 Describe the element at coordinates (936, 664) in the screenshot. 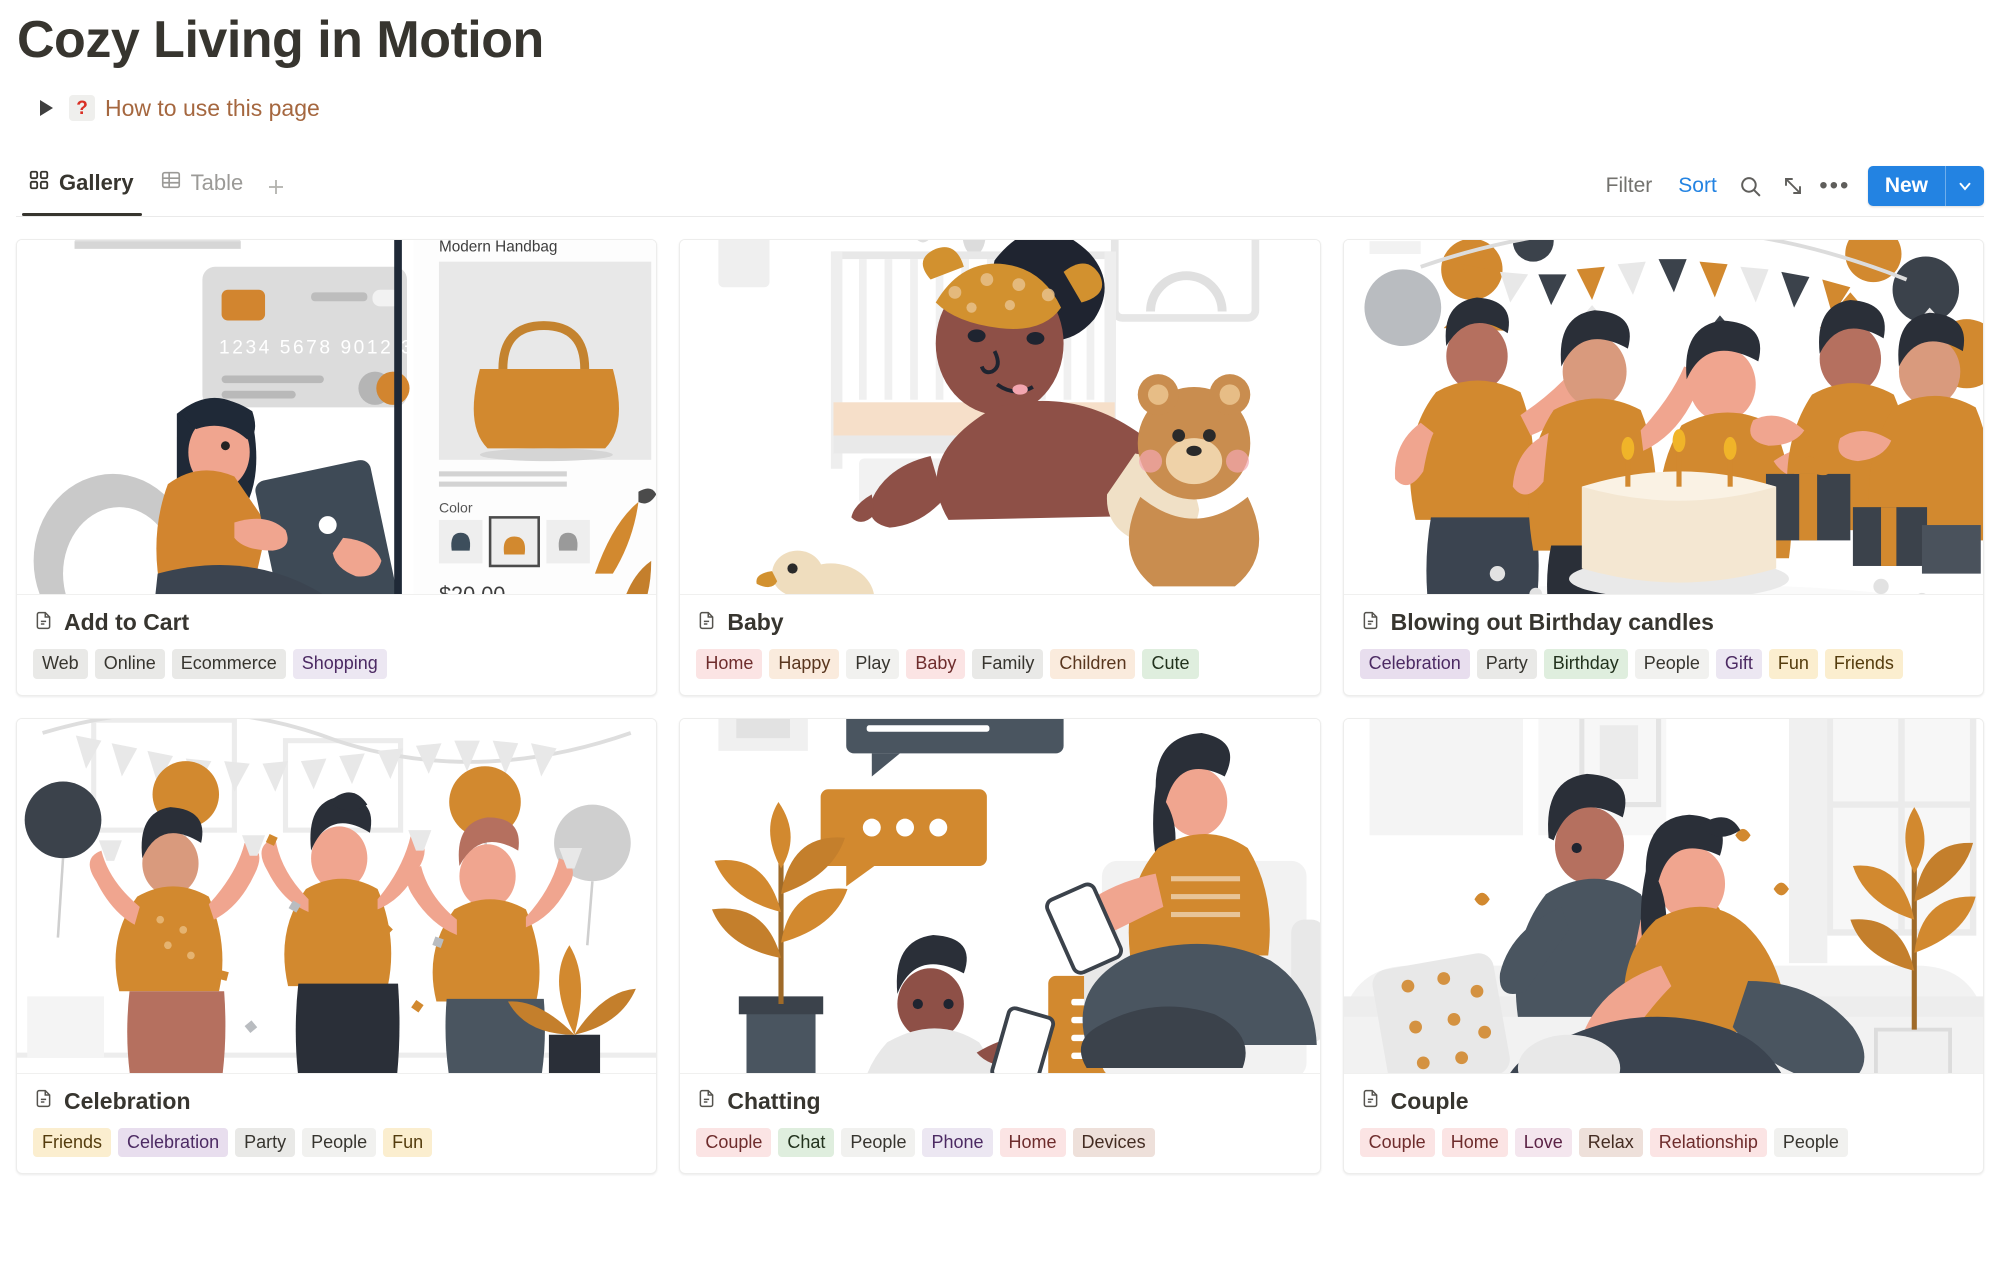

I see `tag: Baby` at that location.